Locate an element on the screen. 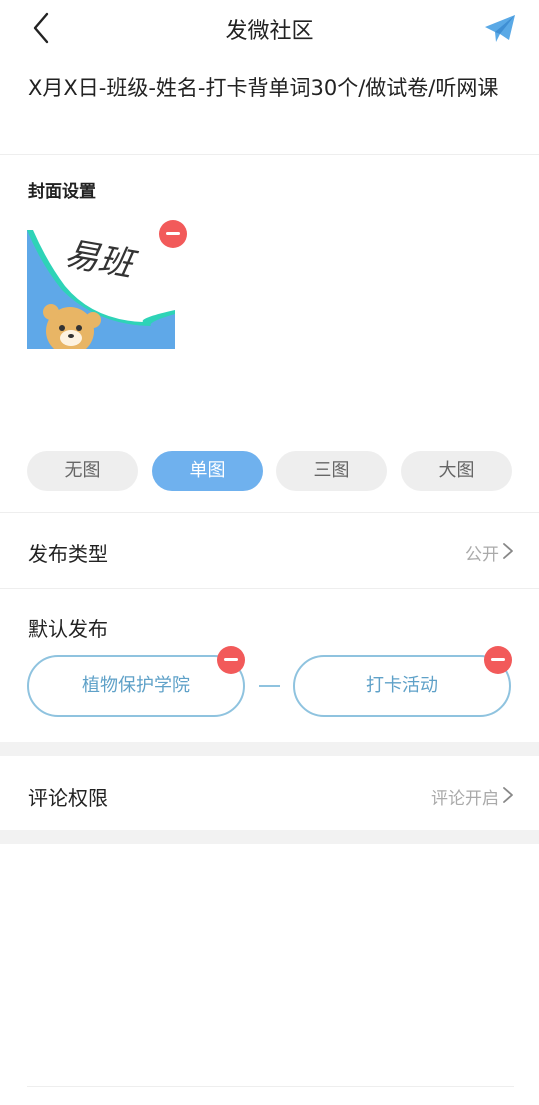 The height and width of the screenshot is (1105, 539). nav-bar: 发微社区 is located at coordinates (269, 28).